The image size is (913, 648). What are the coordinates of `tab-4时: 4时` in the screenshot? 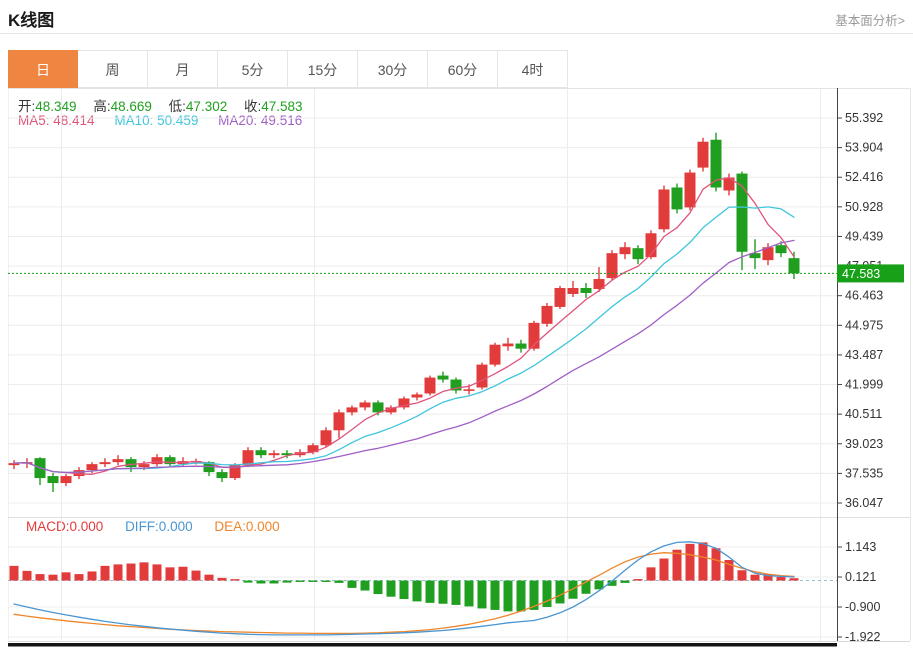 It's located at (533, 69).